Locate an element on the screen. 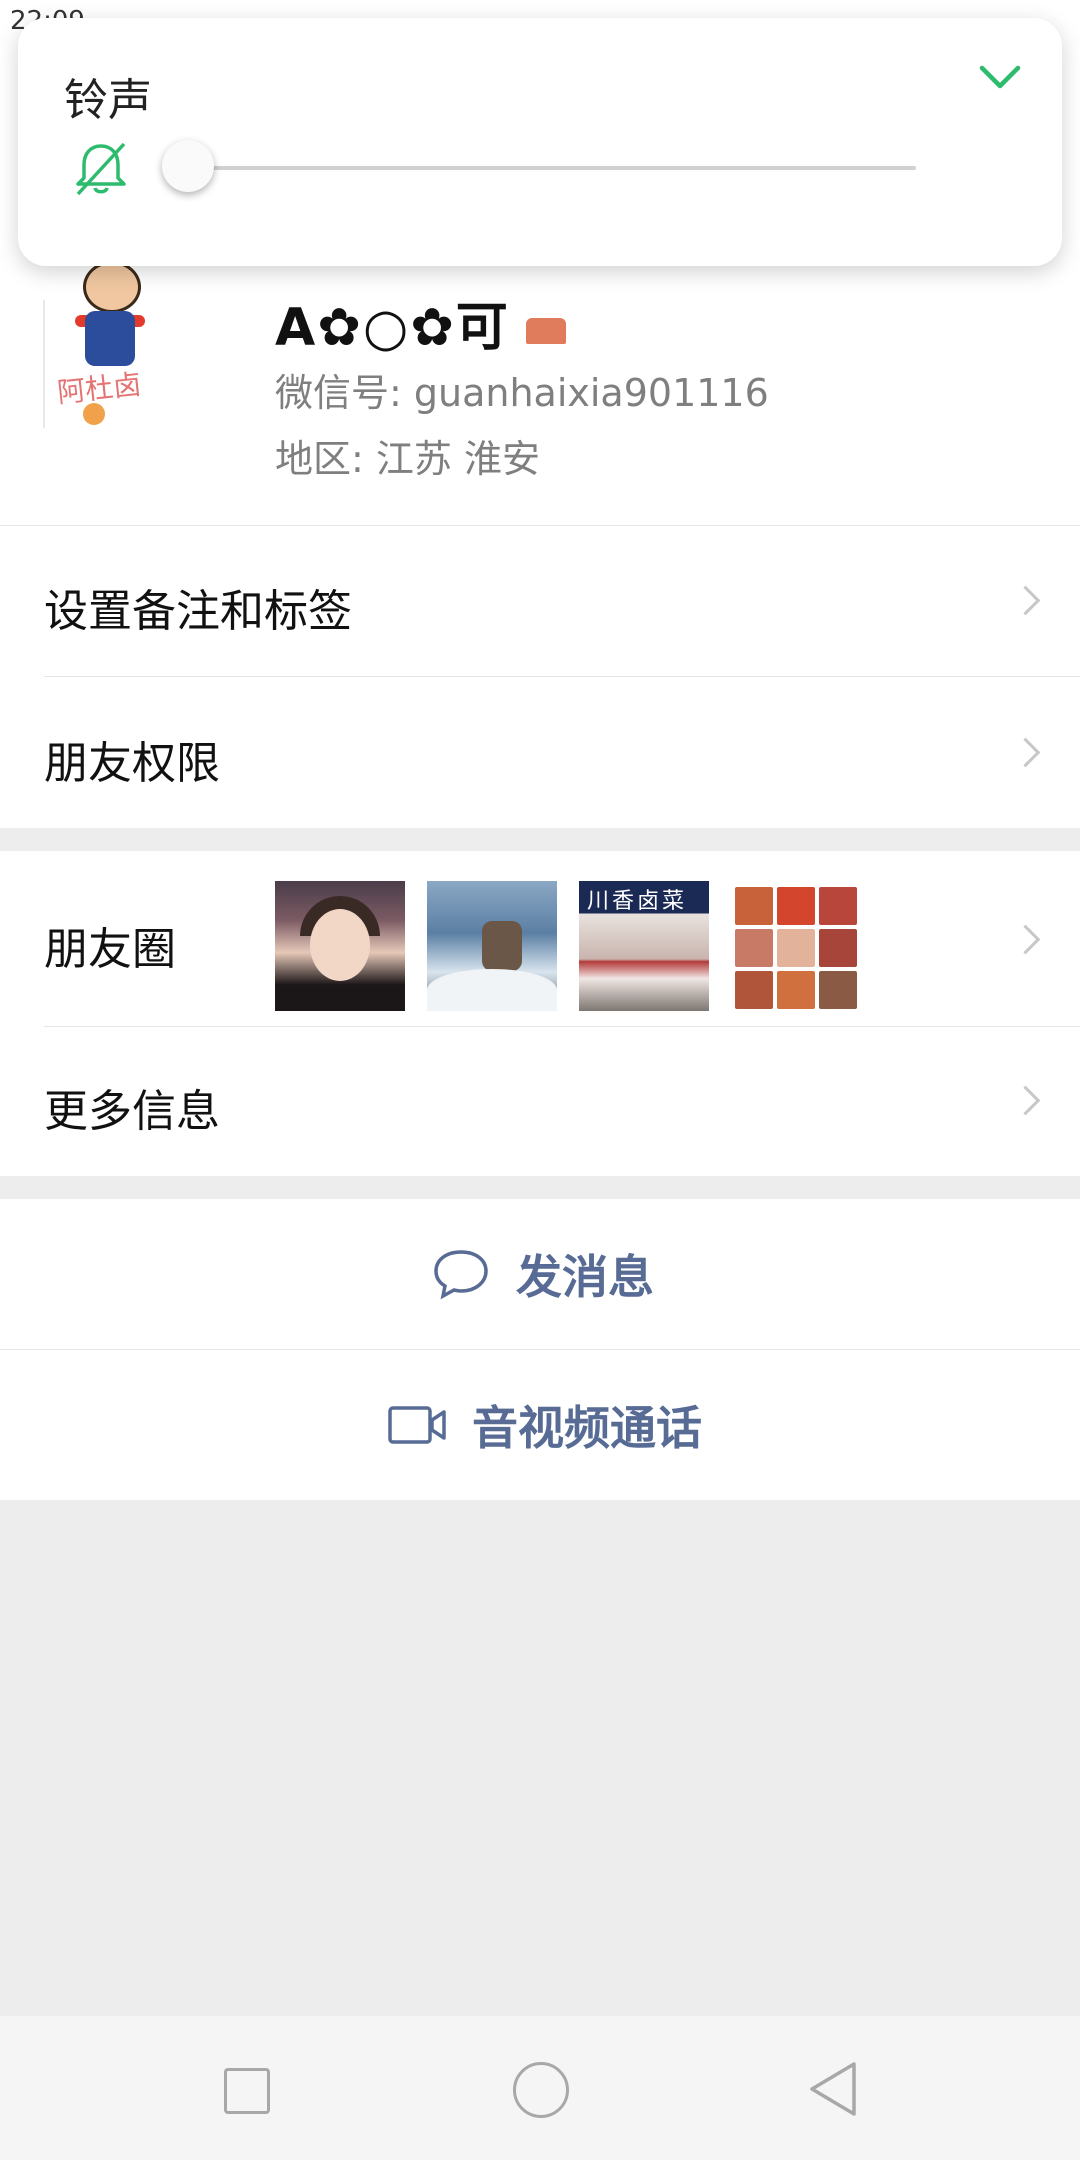 This screenshot has height=2160, width=1080. bell-muted-icon is located at coordinates (101, 169).